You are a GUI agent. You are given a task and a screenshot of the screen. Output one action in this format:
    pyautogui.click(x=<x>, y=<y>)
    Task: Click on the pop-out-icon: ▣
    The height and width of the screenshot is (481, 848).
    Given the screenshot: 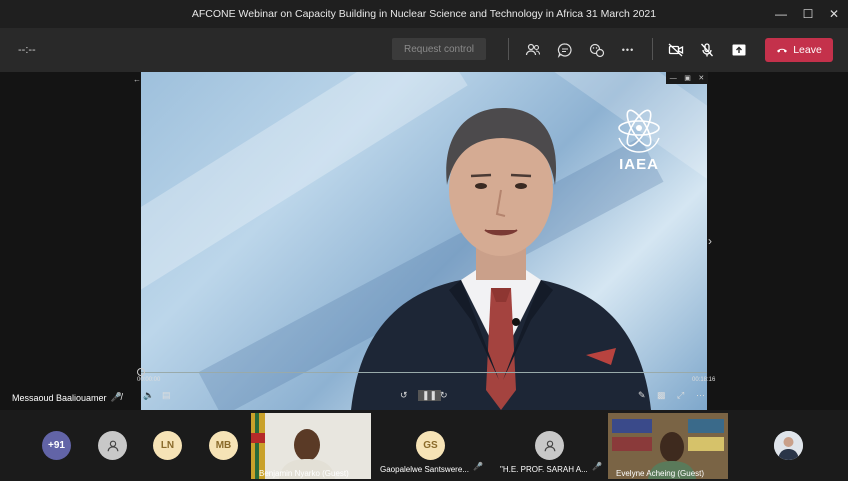 What is the action you would take?
    pyautogui.click(x=687, y=78)
    